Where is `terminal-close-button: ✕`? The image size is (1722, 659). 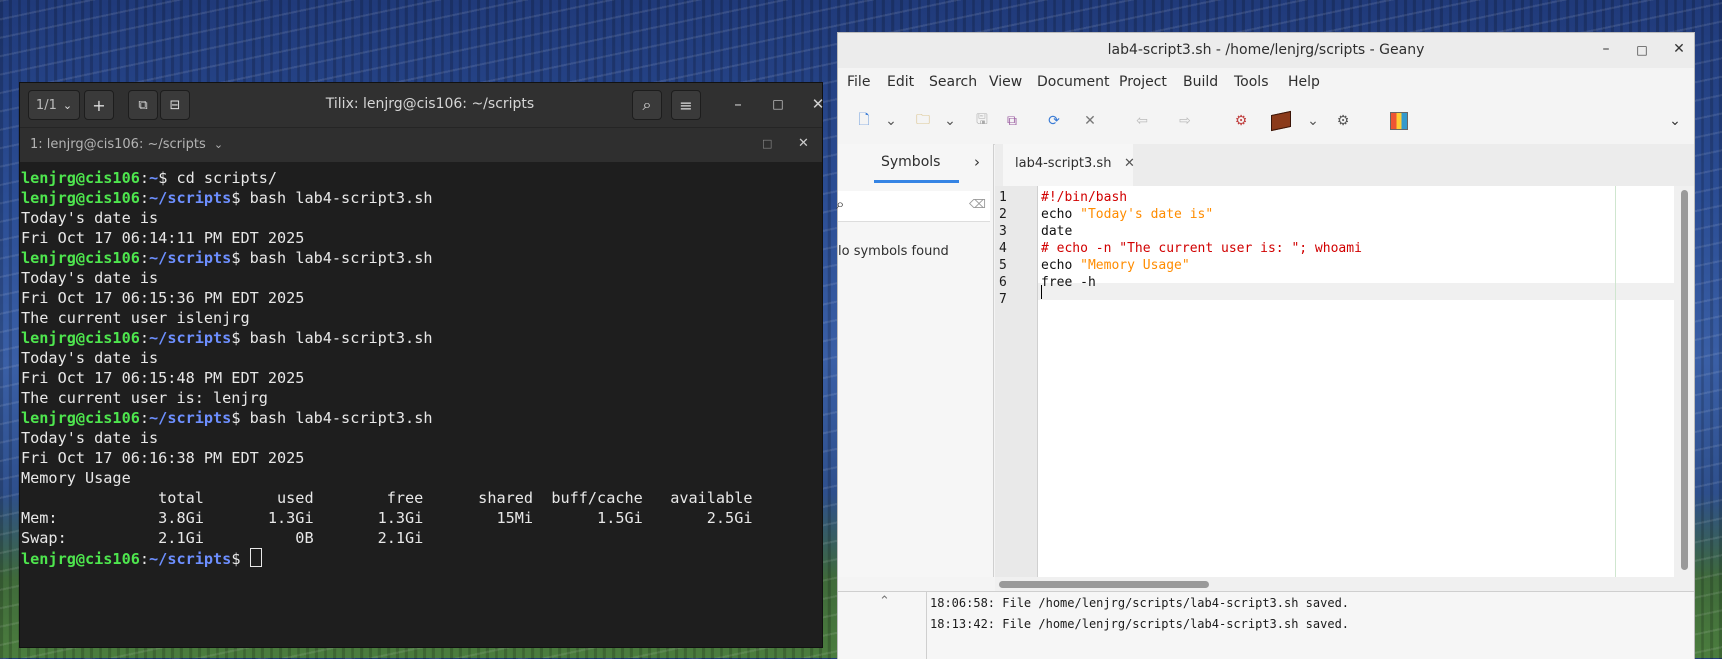
terminal-close-button: ✕ is located at coordinates (803, 143).